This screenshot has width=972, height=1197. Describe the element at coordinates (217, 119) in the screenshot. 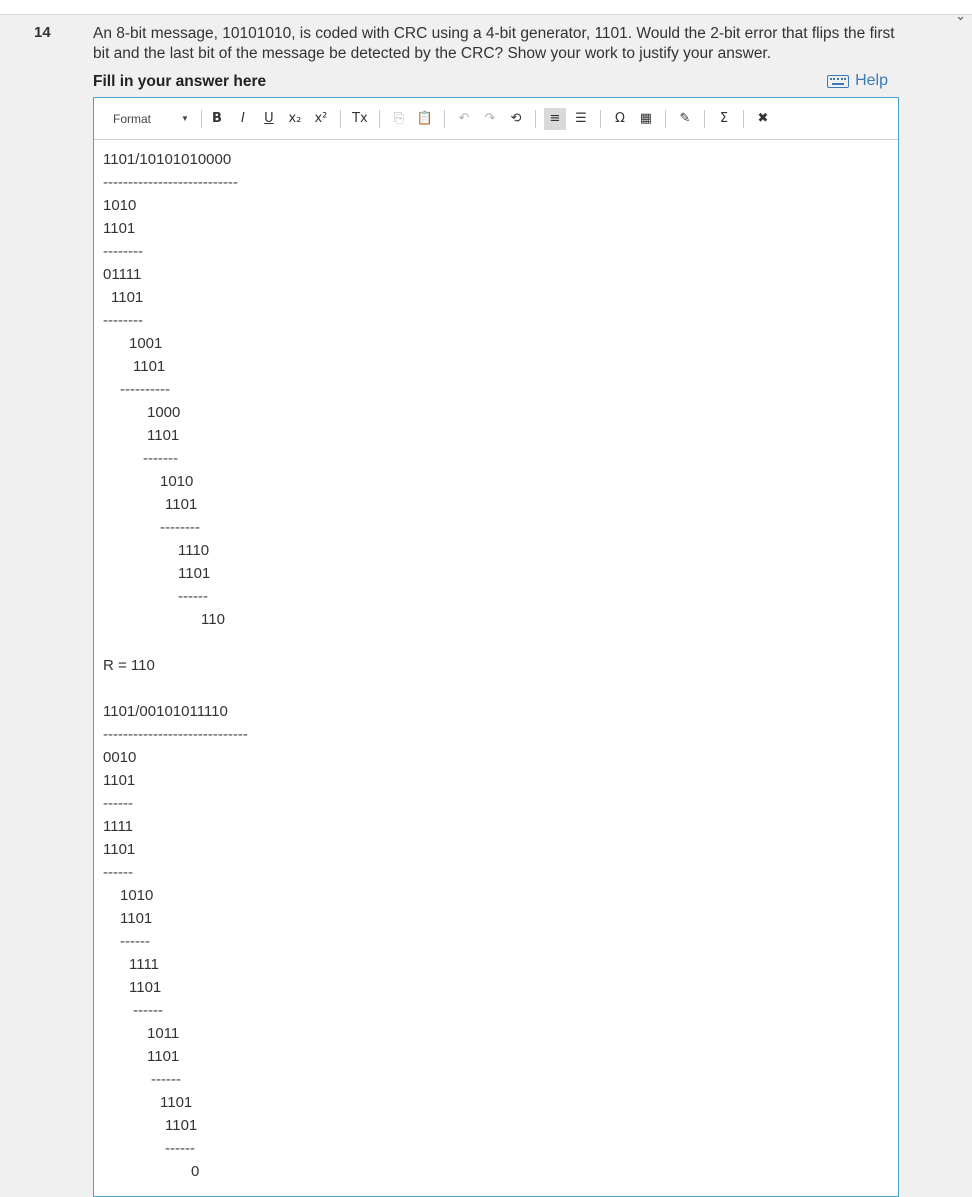

I see `bold-button: B` at that location.